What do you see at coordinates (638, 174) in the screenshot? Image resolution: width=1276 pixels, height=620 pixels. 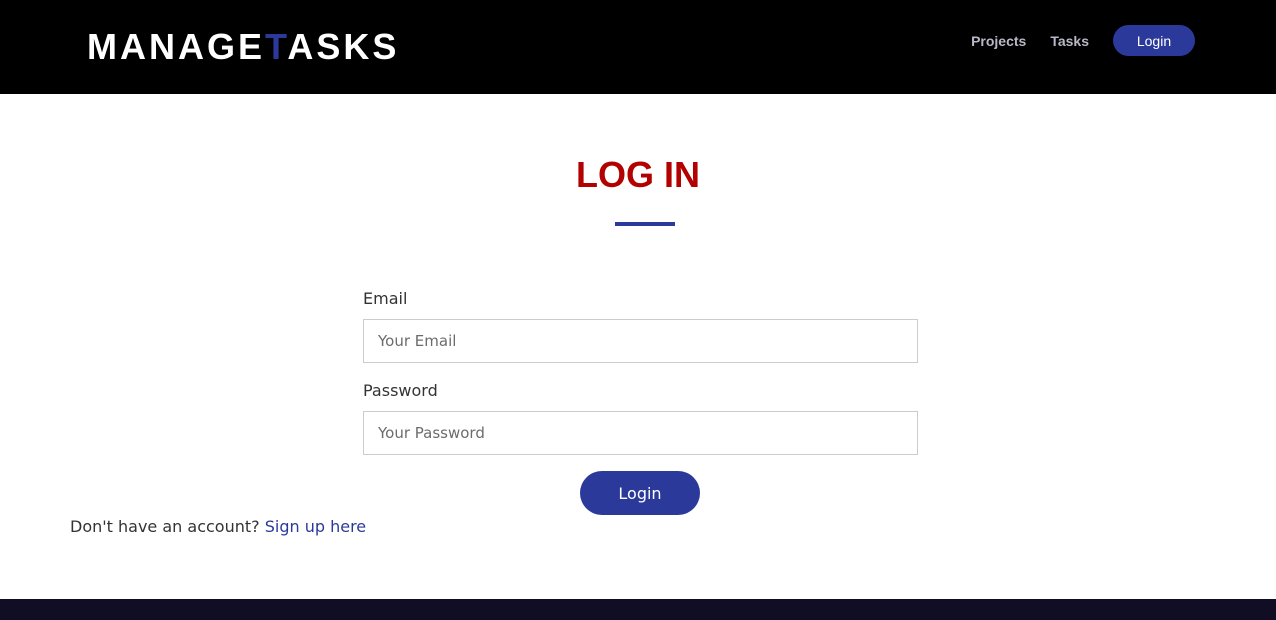 I see `page-title: LOG IN` at bounding box center [638, 174].